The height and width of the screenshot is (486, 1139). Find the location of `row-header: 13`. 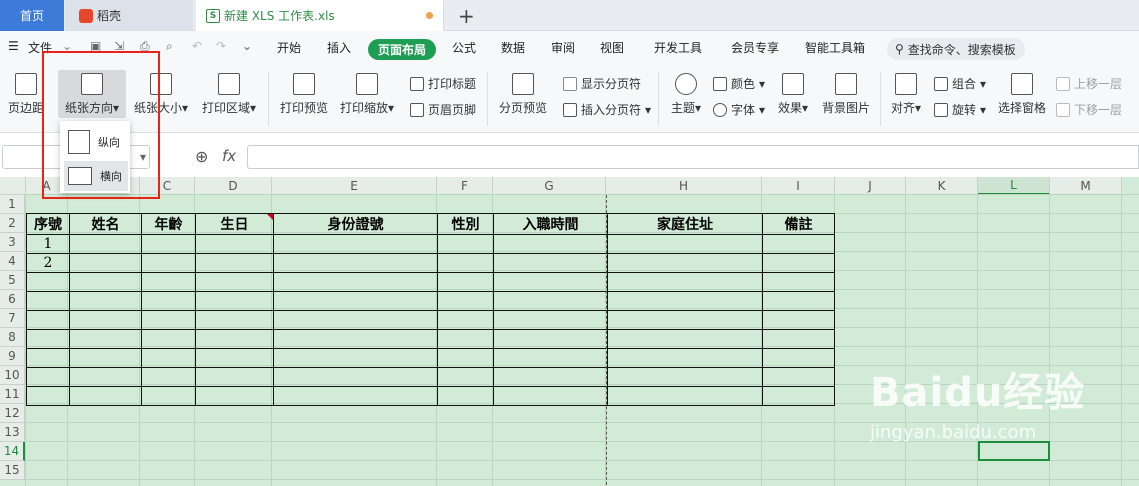

row-header: 13 is located at coordinates (12, 432).